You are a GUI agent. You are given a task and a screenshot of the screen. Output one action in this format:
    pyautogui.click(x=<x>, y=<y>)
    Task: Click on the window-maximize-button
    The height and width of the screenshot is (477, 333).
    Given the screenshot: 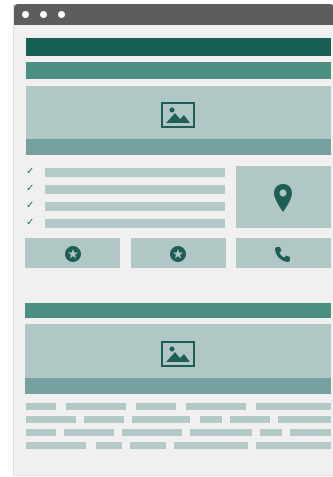 What is the action you would take?
    pyautogui.click(x=61, y=14)
    